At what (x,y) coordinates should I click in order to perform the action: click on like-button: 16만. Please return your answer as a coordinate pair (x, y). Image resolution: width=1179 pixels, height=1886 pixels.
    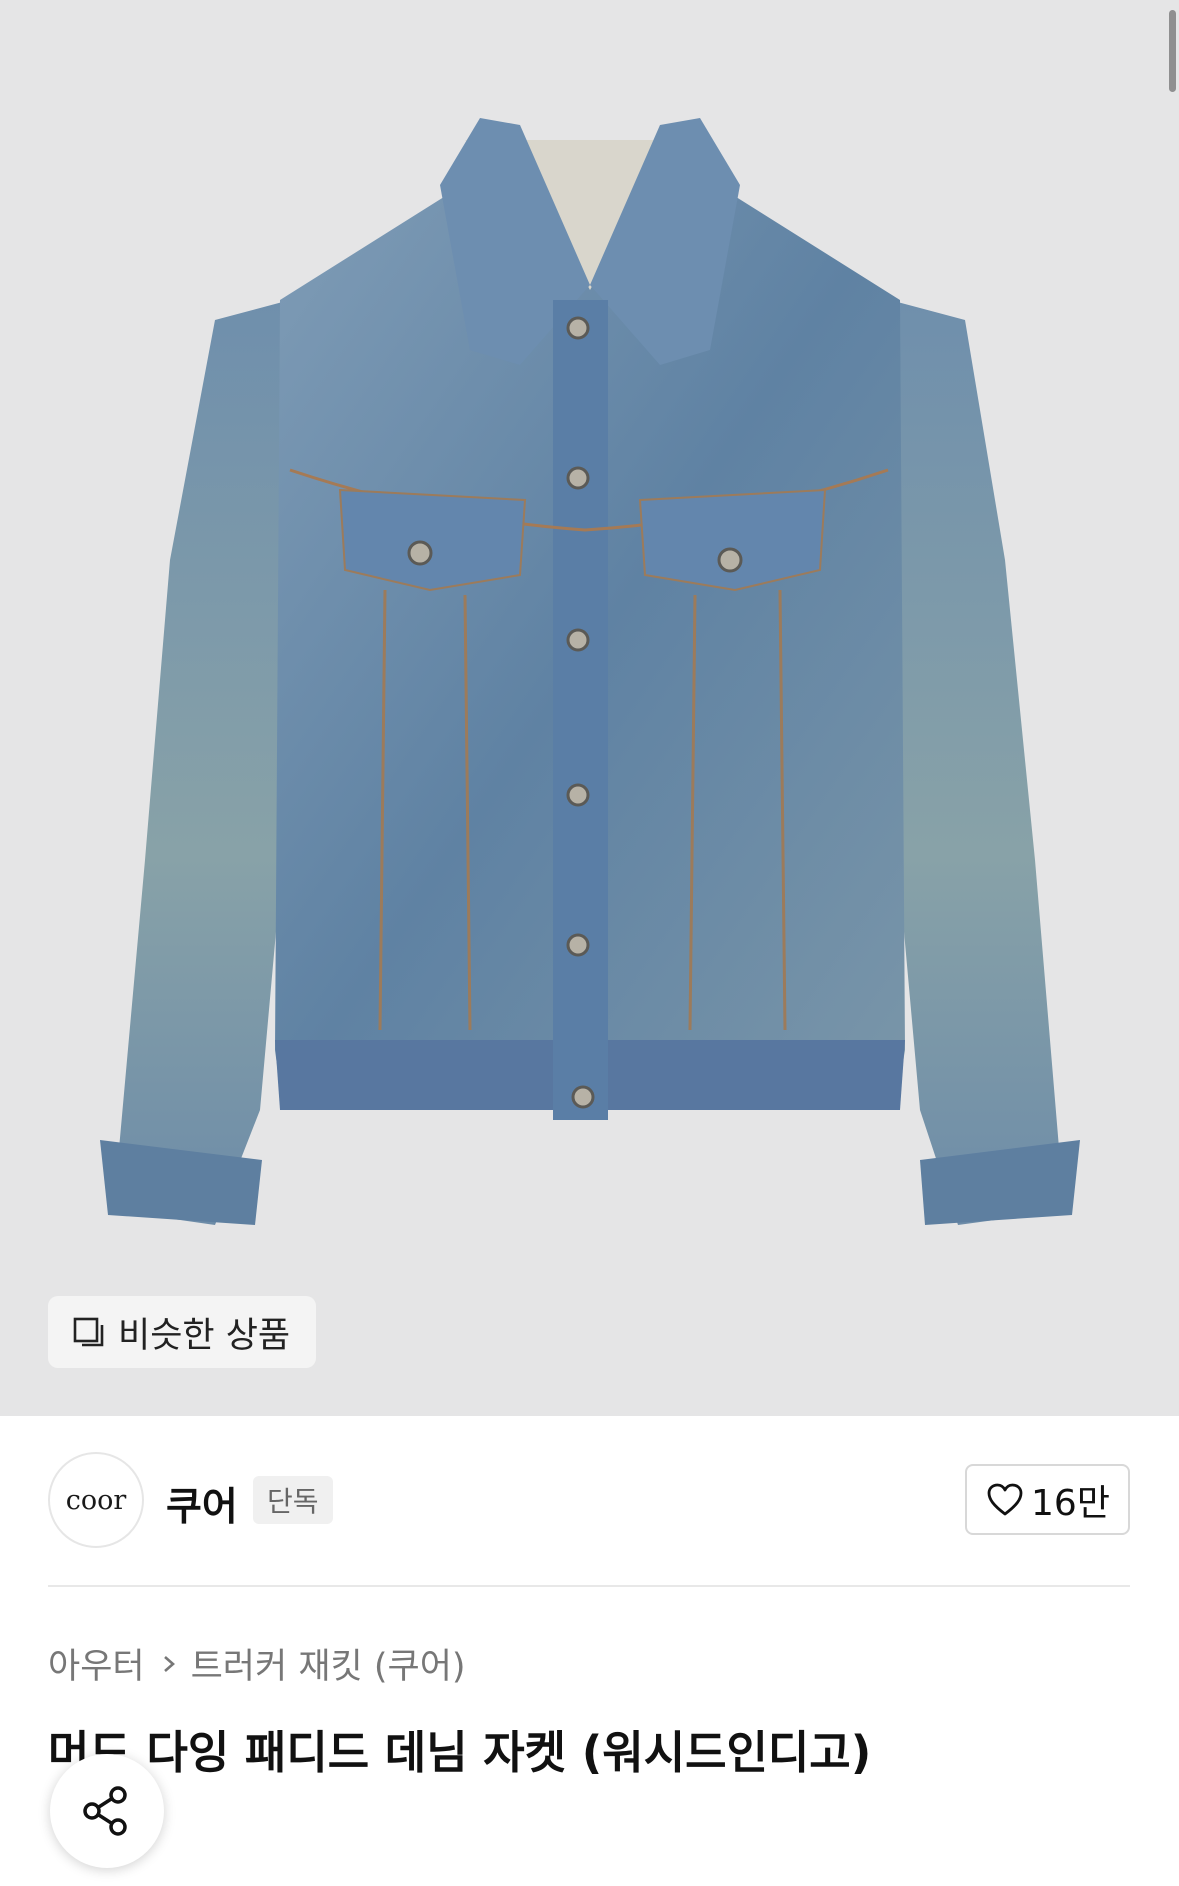
    Looking at the image, I should click on (1047, 1499).